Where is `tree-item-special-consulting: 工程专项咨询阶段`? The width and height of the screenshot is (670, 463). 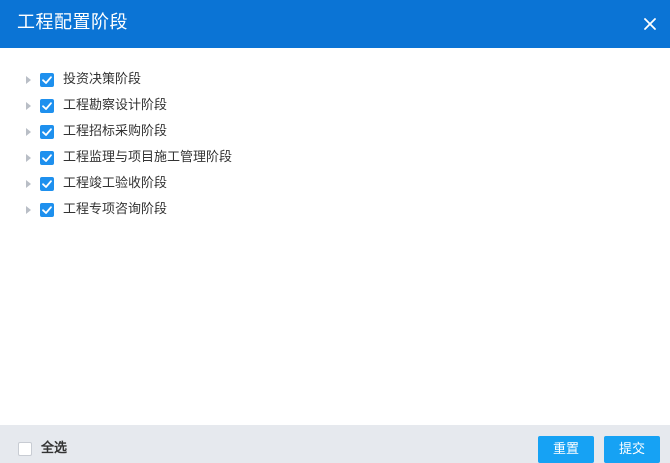
tree-item-special-consulting: 工程专项咨询阶段 is located at coordinates (335, 211).